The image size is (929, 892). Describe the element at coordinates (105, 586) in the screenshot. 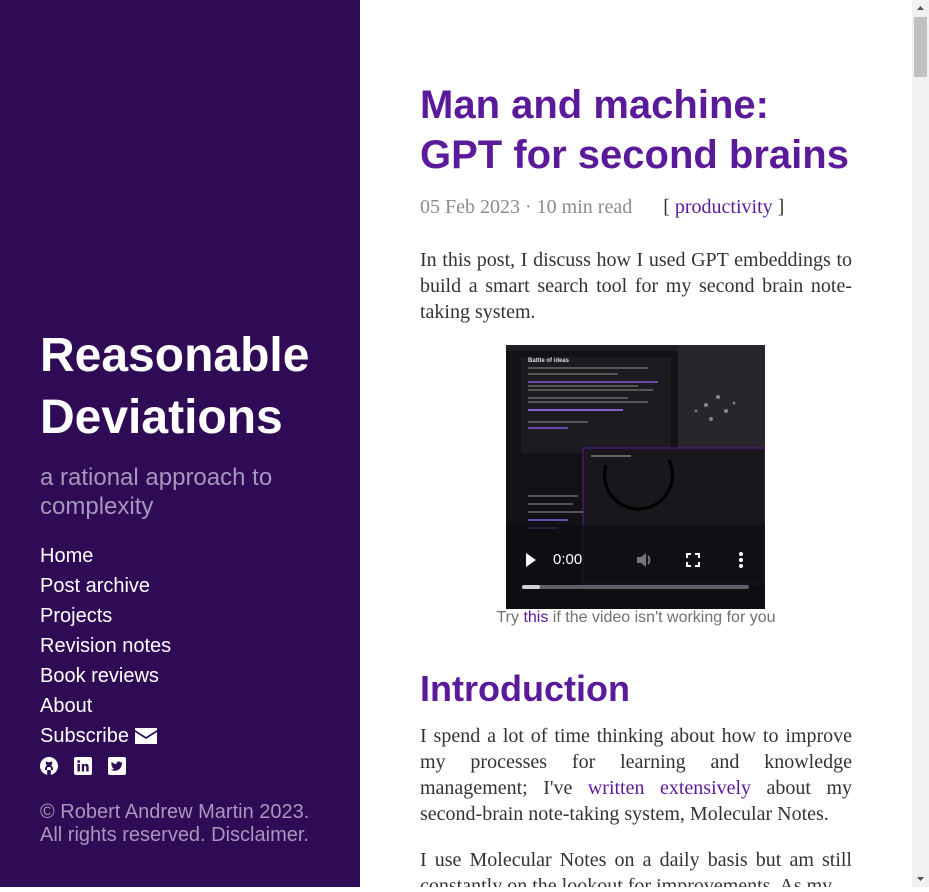

I see `nav-link-post-archive: Post archive` at that location.